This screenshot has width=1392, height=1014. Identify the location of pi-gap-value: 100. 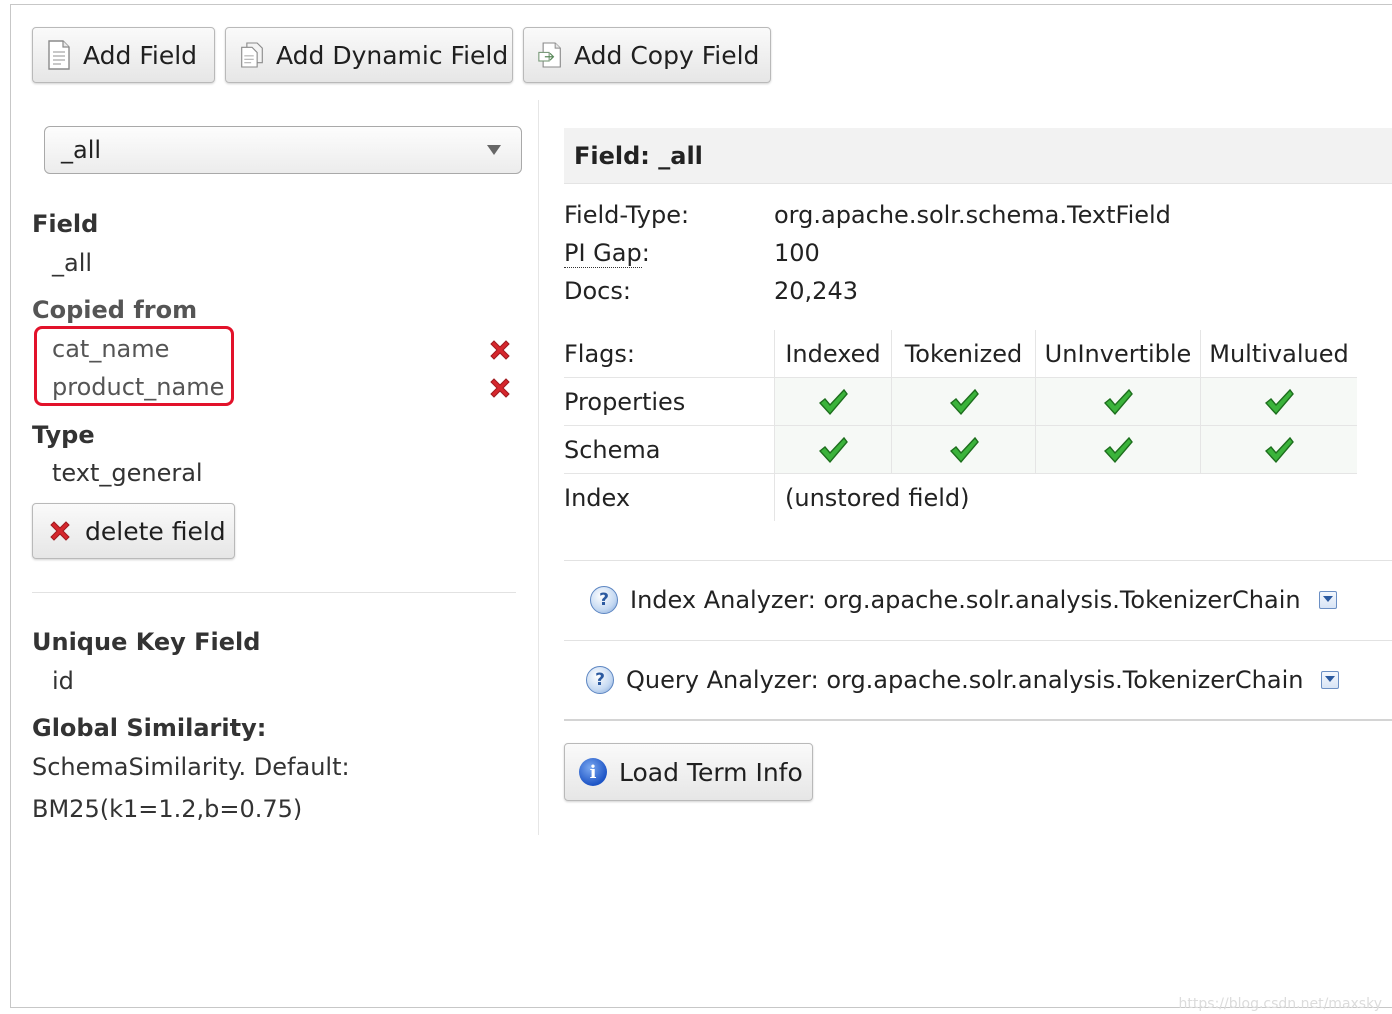
(797, 253).